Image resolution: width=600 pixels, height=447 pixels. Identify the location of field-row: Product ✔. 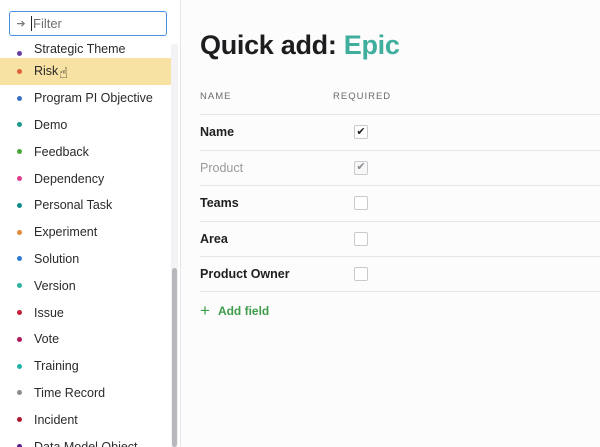
(400, 167).